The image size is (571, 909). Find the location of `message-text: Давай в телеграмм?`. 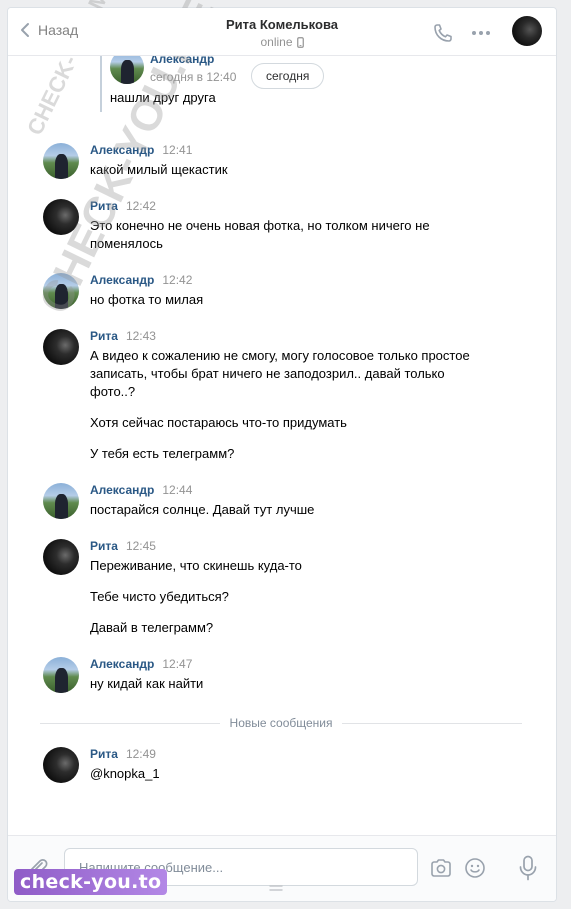

message-text: Давай в телеграмм? is located at coordinates (152, 627).